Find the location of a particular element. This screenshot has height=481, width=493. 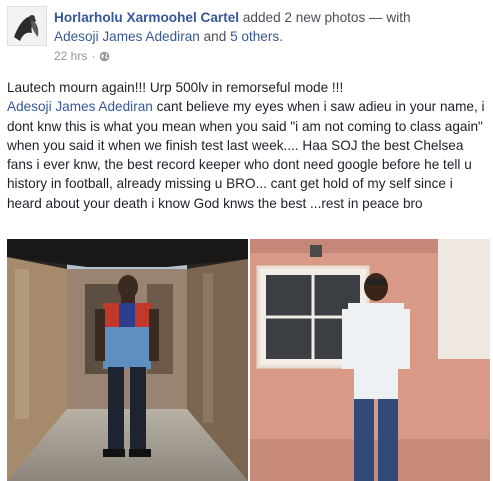

post-meta: 22 hrs · is located at coordinates (82, 56).